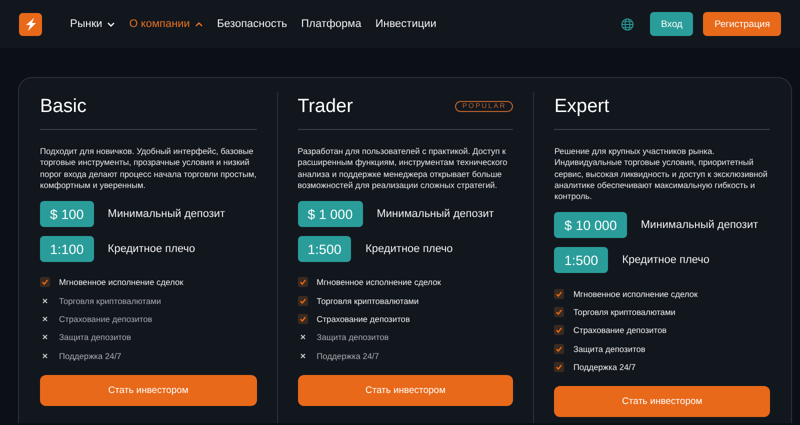 This screenshot has height=425, width=800. I want to click on nav-link: Безопасность, so click(252, 24).